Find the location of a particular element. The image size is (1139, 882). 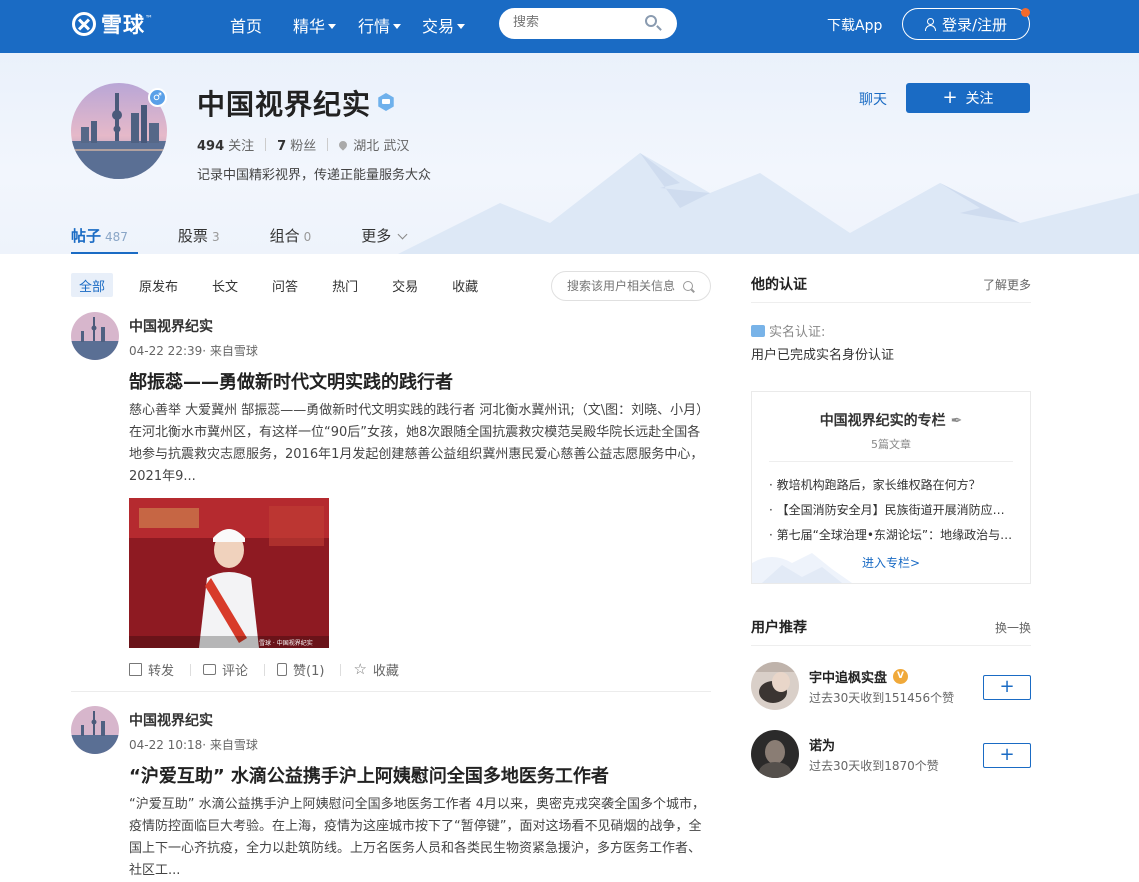

star-icon: ☆ is located at coordinates (360, 668).